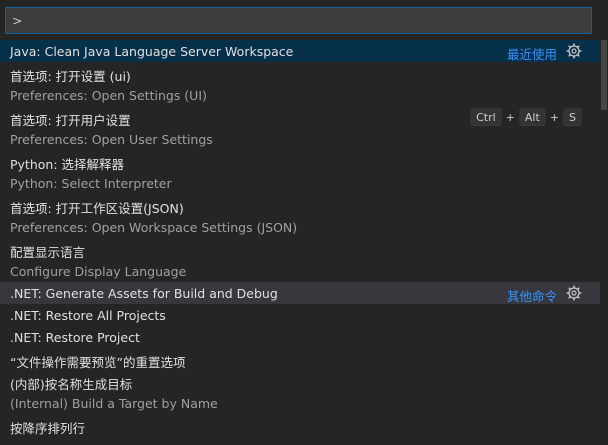  I want to click on command-item-python-select-interpreter: Python: 选择解释器 Python: Select Interpreter, so click(300, 172).